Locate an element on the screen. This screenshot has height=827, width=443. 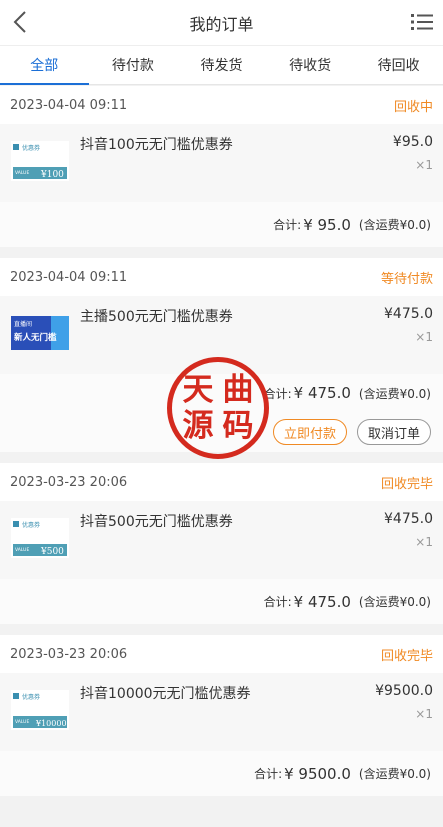
tab-all: 全部 is located at coordinates (44, 65).